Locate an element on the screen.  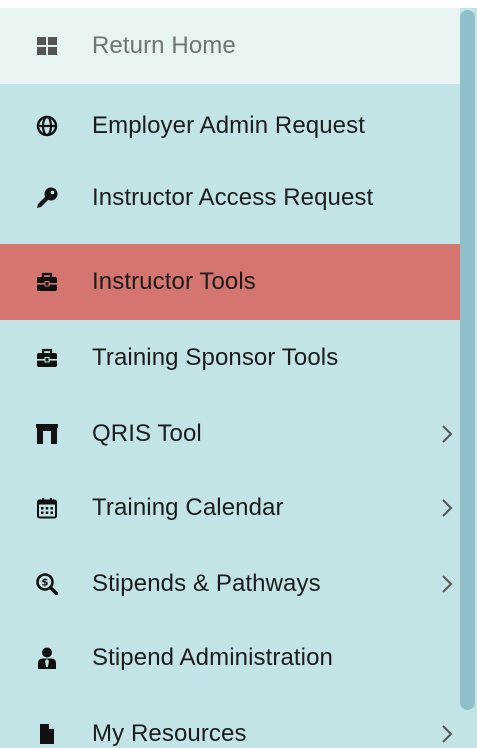
menu-item-label: Employer Admin Request is located at coordinates (228, 125).